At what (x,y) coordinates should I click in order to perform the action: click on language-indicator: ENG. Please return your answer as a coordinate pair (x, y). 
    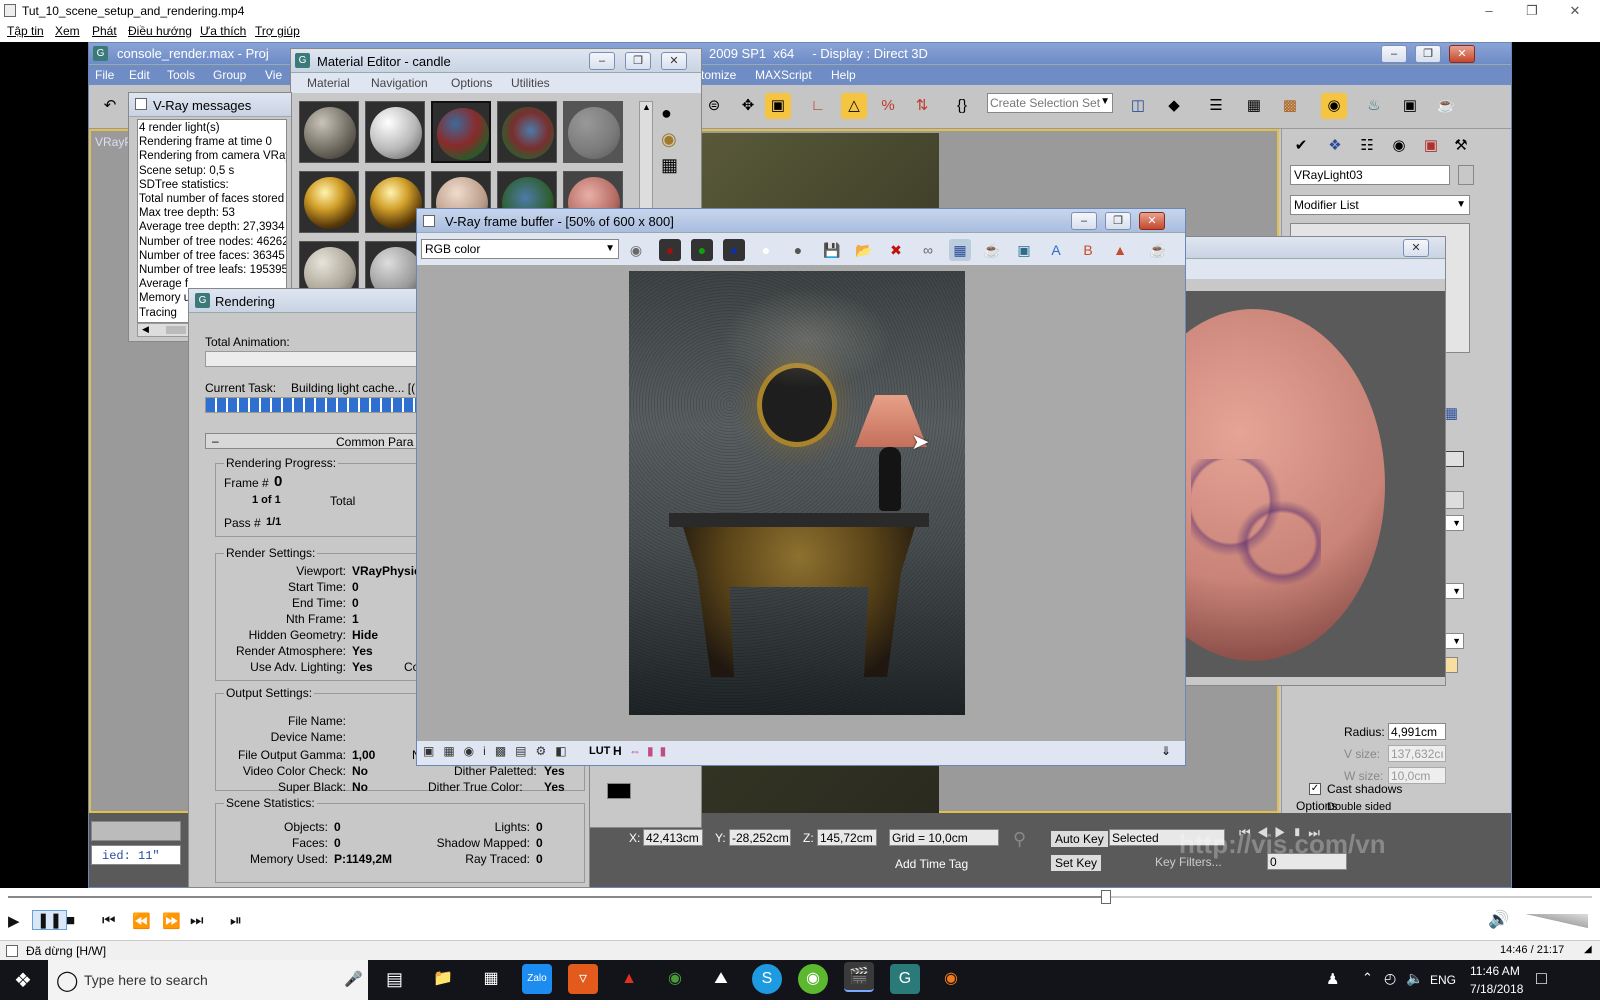
    Looking at the image, I should click on (1443, 980).